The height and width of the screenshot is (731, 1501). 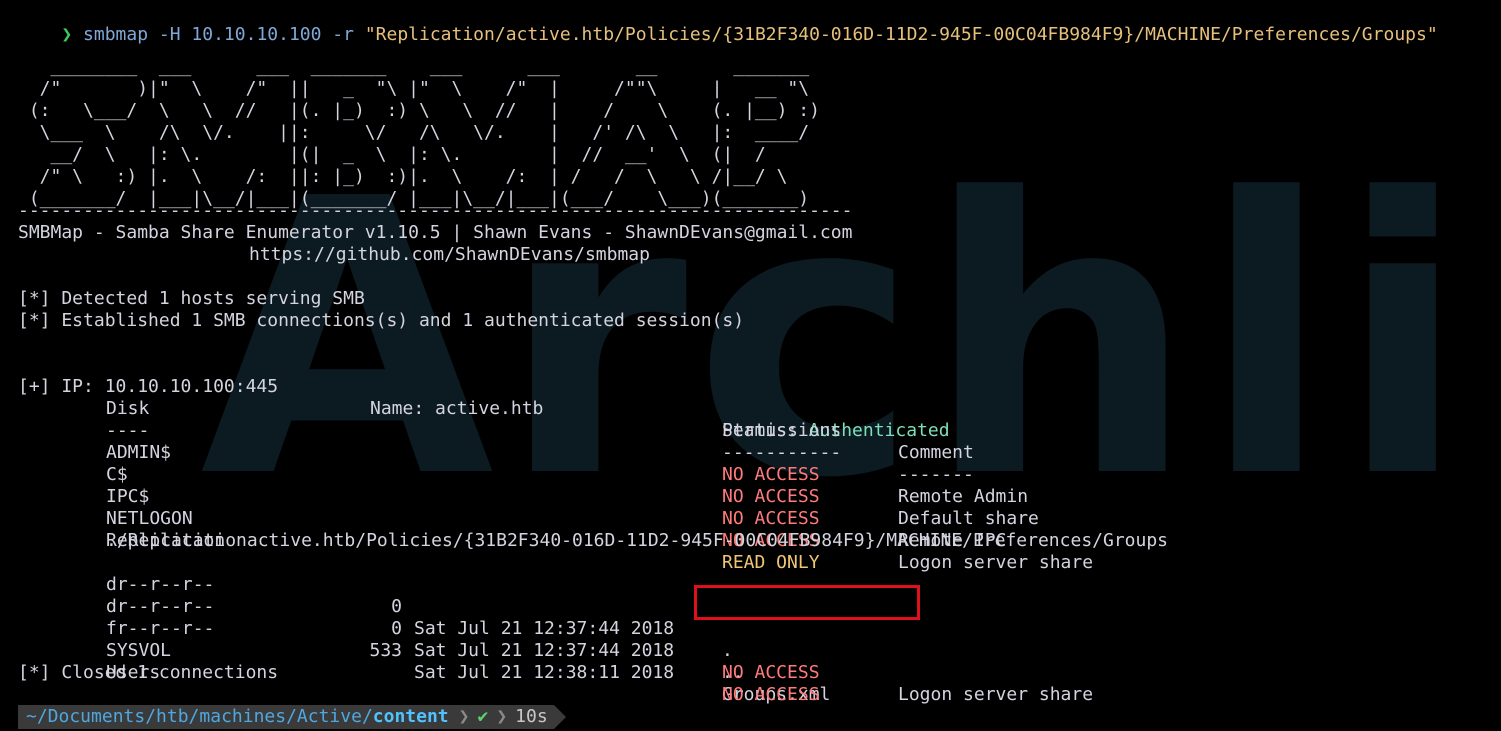 I want to click on prompt-arrow-icon: ❯, so click(x=67, y=34).